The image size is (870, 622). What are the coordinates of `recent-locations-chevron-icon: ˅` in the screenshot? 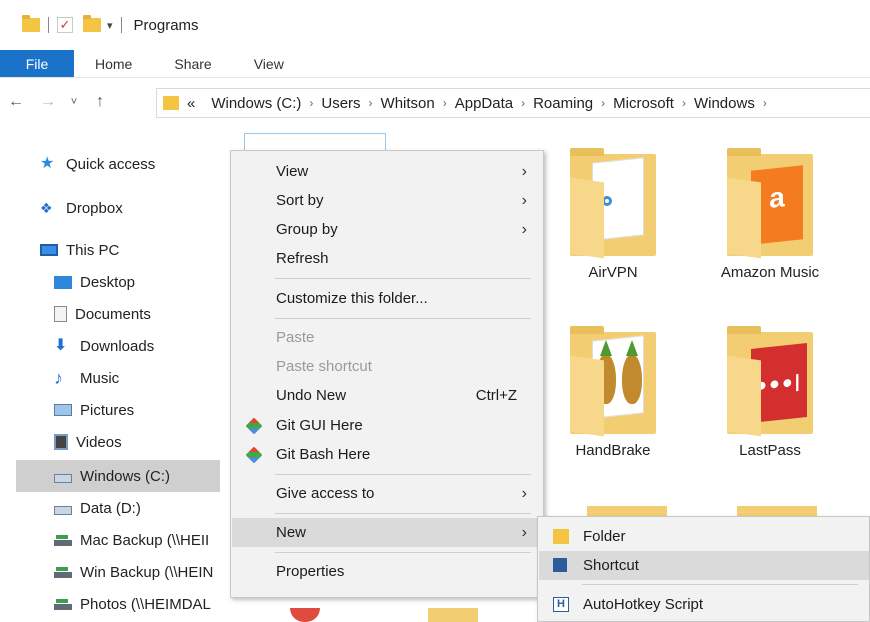 It's located at (74, 102).